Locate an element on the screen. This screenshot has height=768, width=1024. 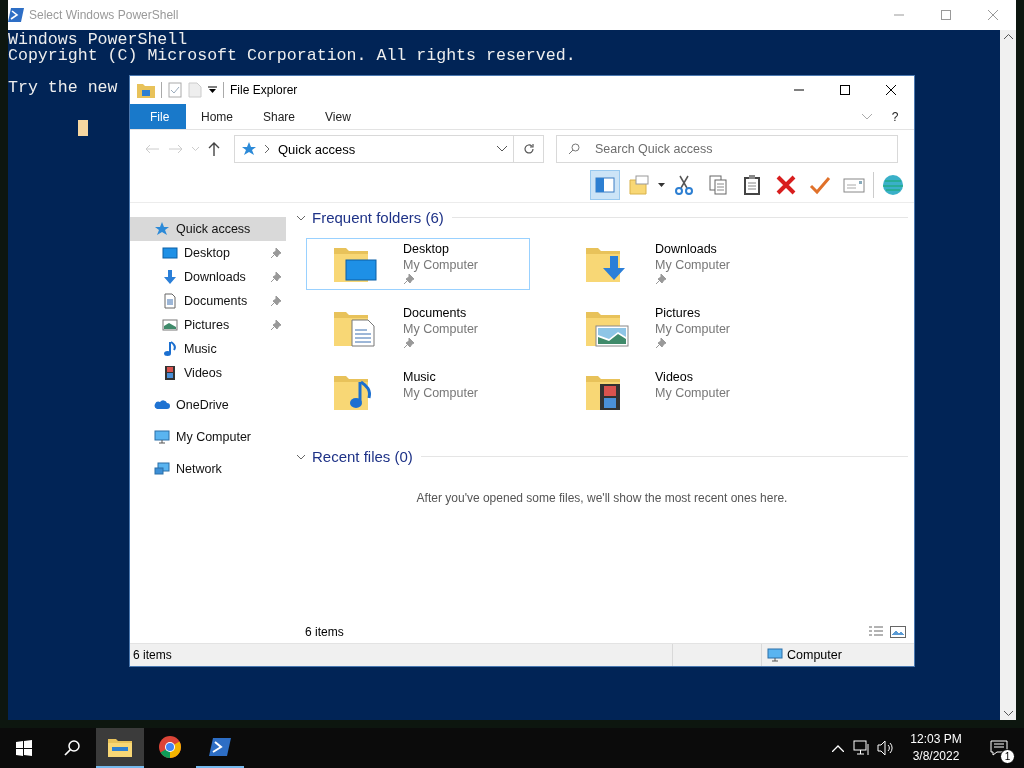
text-cursor is located at coordinates (82, 128).